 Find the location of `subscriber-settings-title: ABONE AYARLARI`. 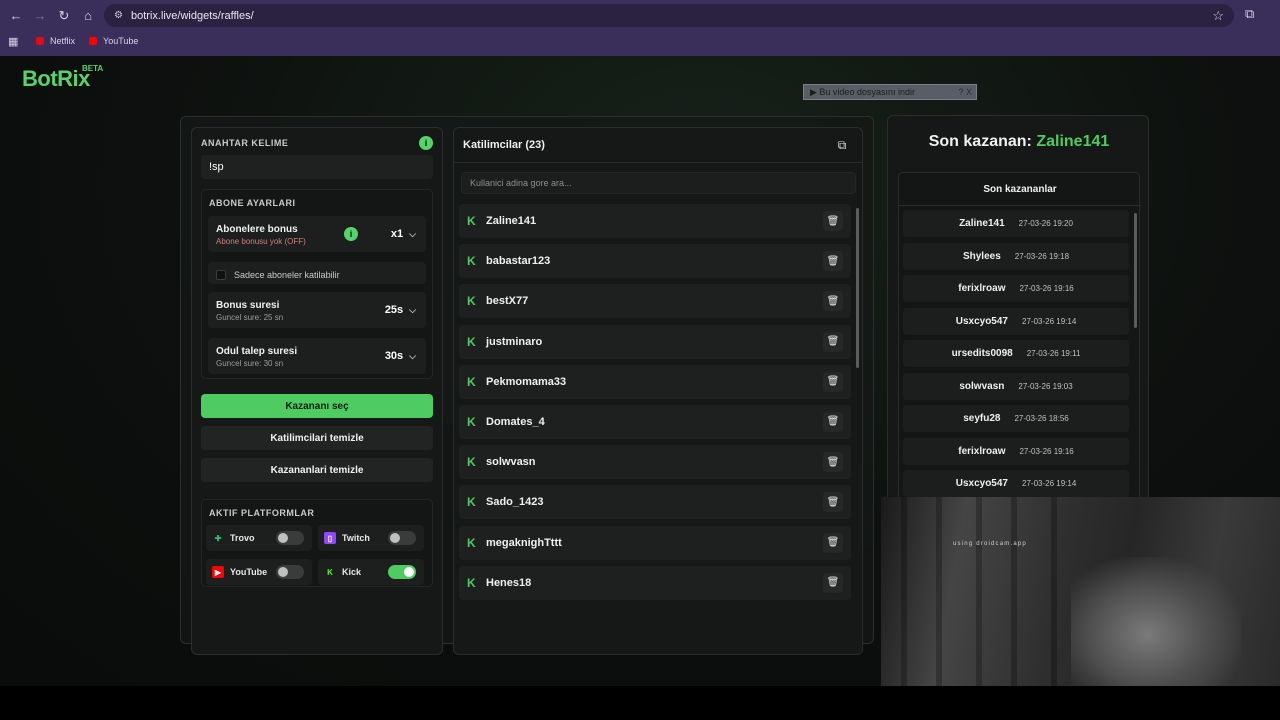

subscriber-settings-title: ABONE AYARLARI is located at coordinates (252, 203).